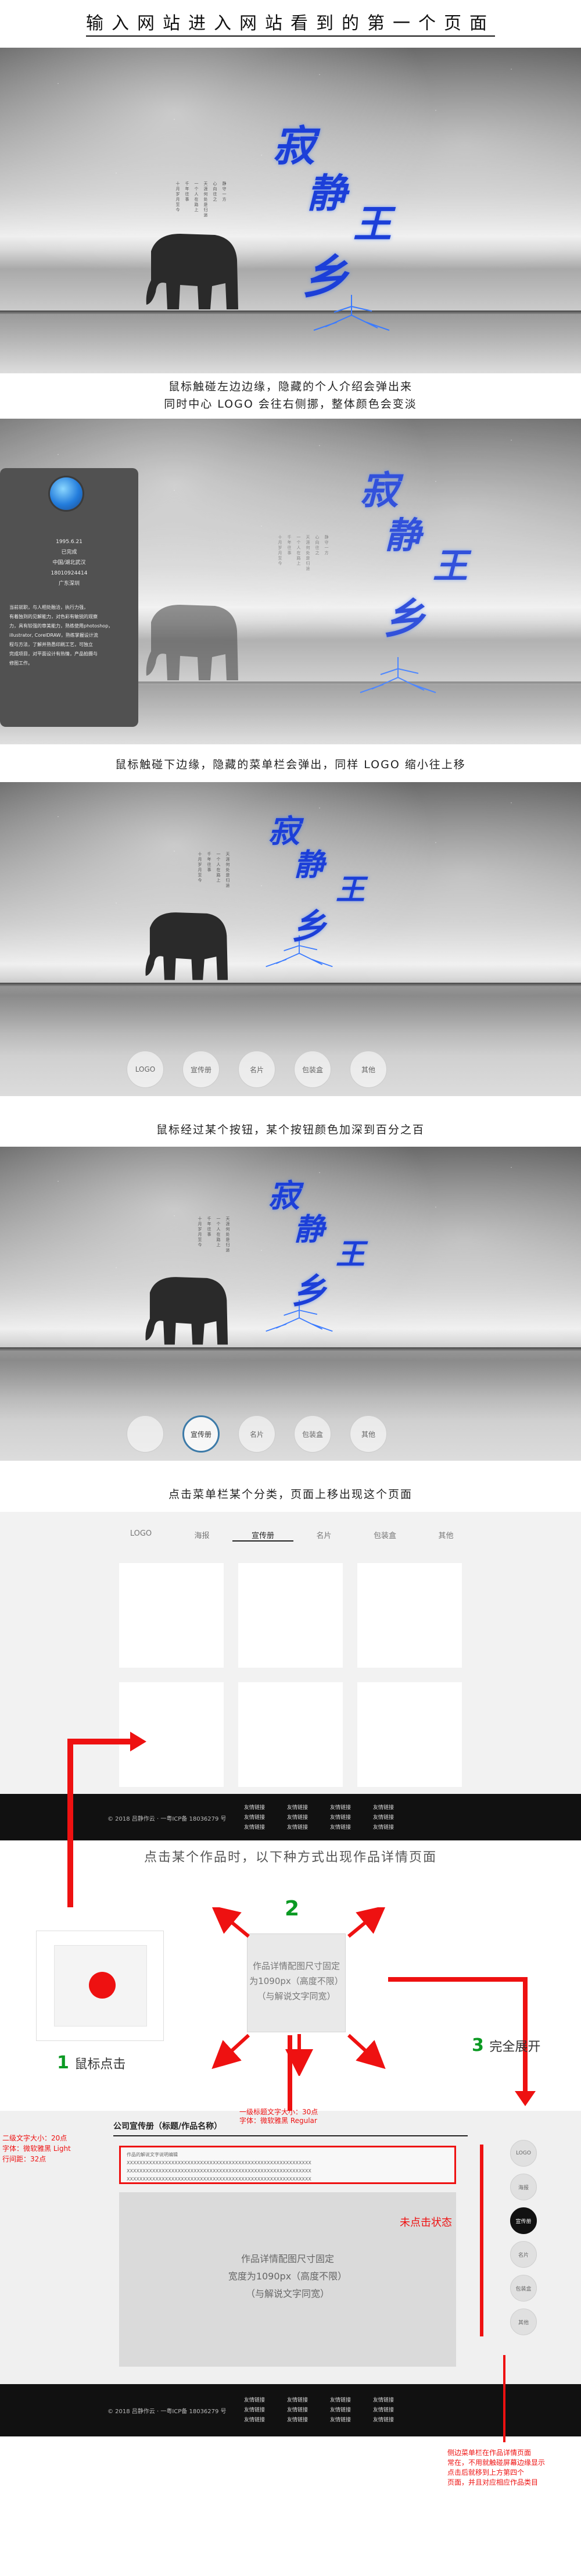 This screenshot has width=581, height=2576. What do you see at coordinates (489, 2453) in the screenshot?
I see `note-line: 侧边菜单栏在作品详情页面` at bounding box center [489, 2453].